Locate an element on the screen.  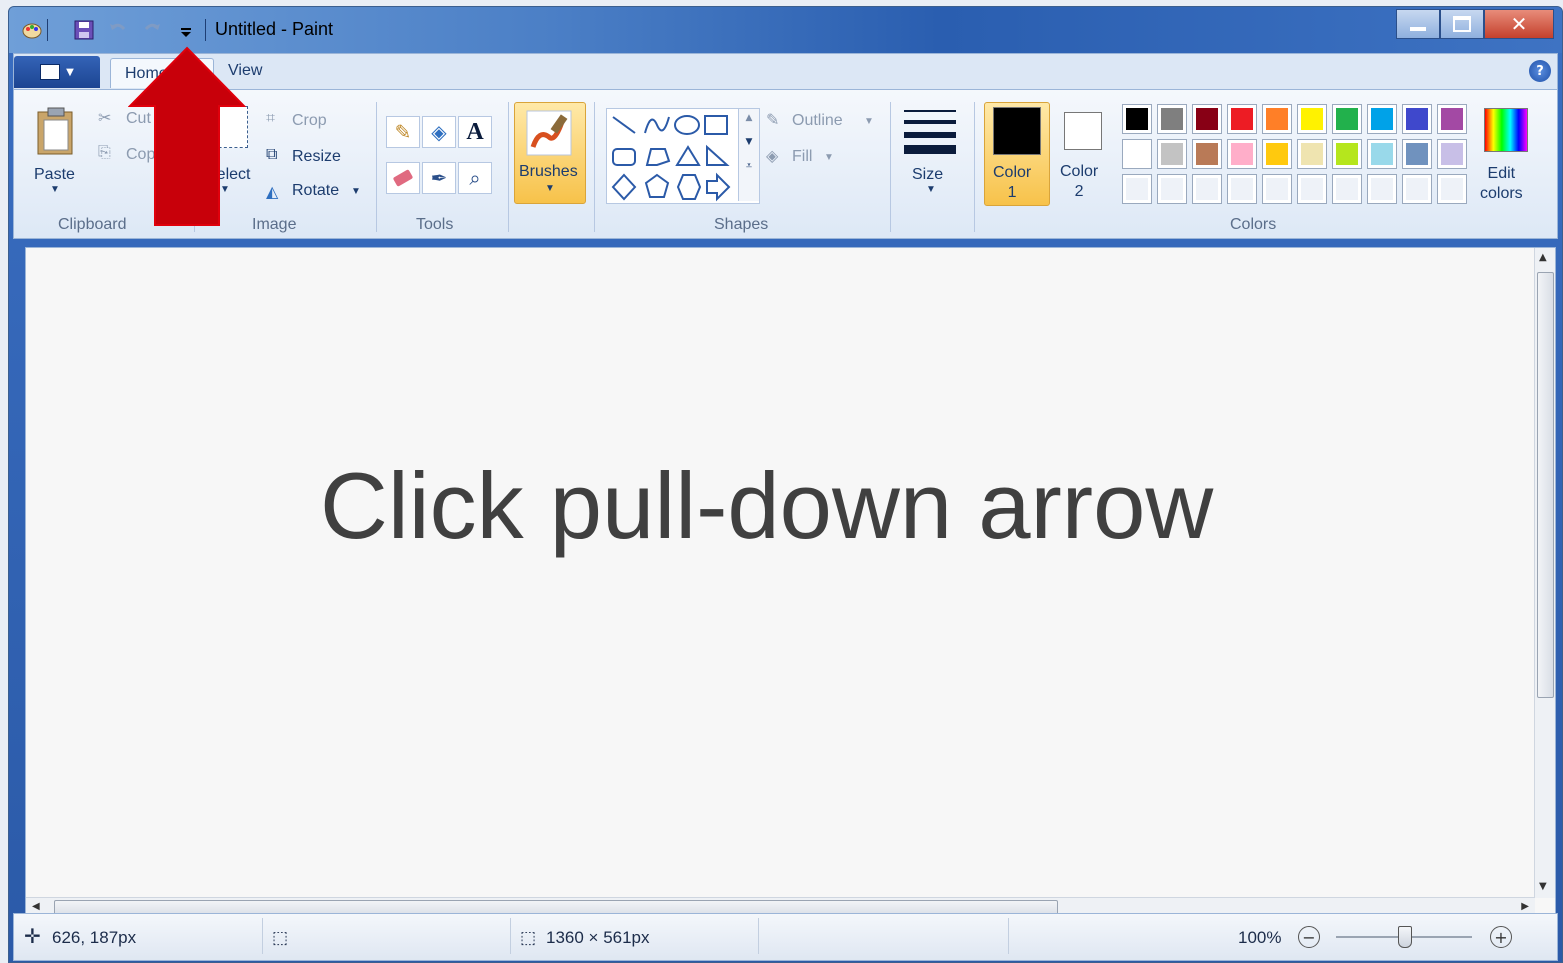
scroll-right-arrow-icon: ▶ is located at coordinates (1525, 906).